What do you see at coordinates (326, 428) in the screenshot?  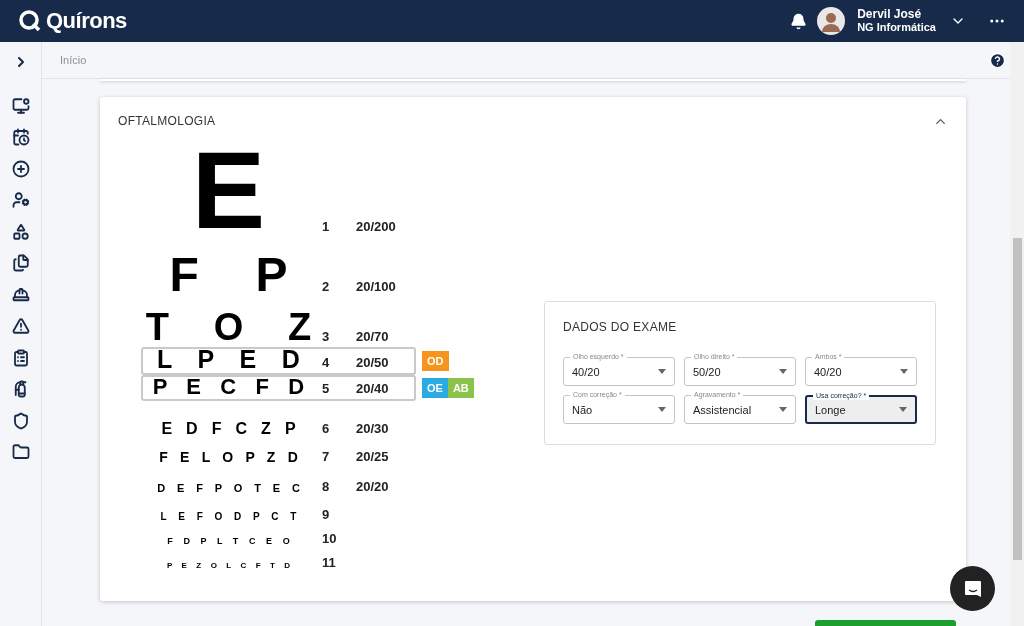 I see `line-number: 6` at bounding box center [326, 428].